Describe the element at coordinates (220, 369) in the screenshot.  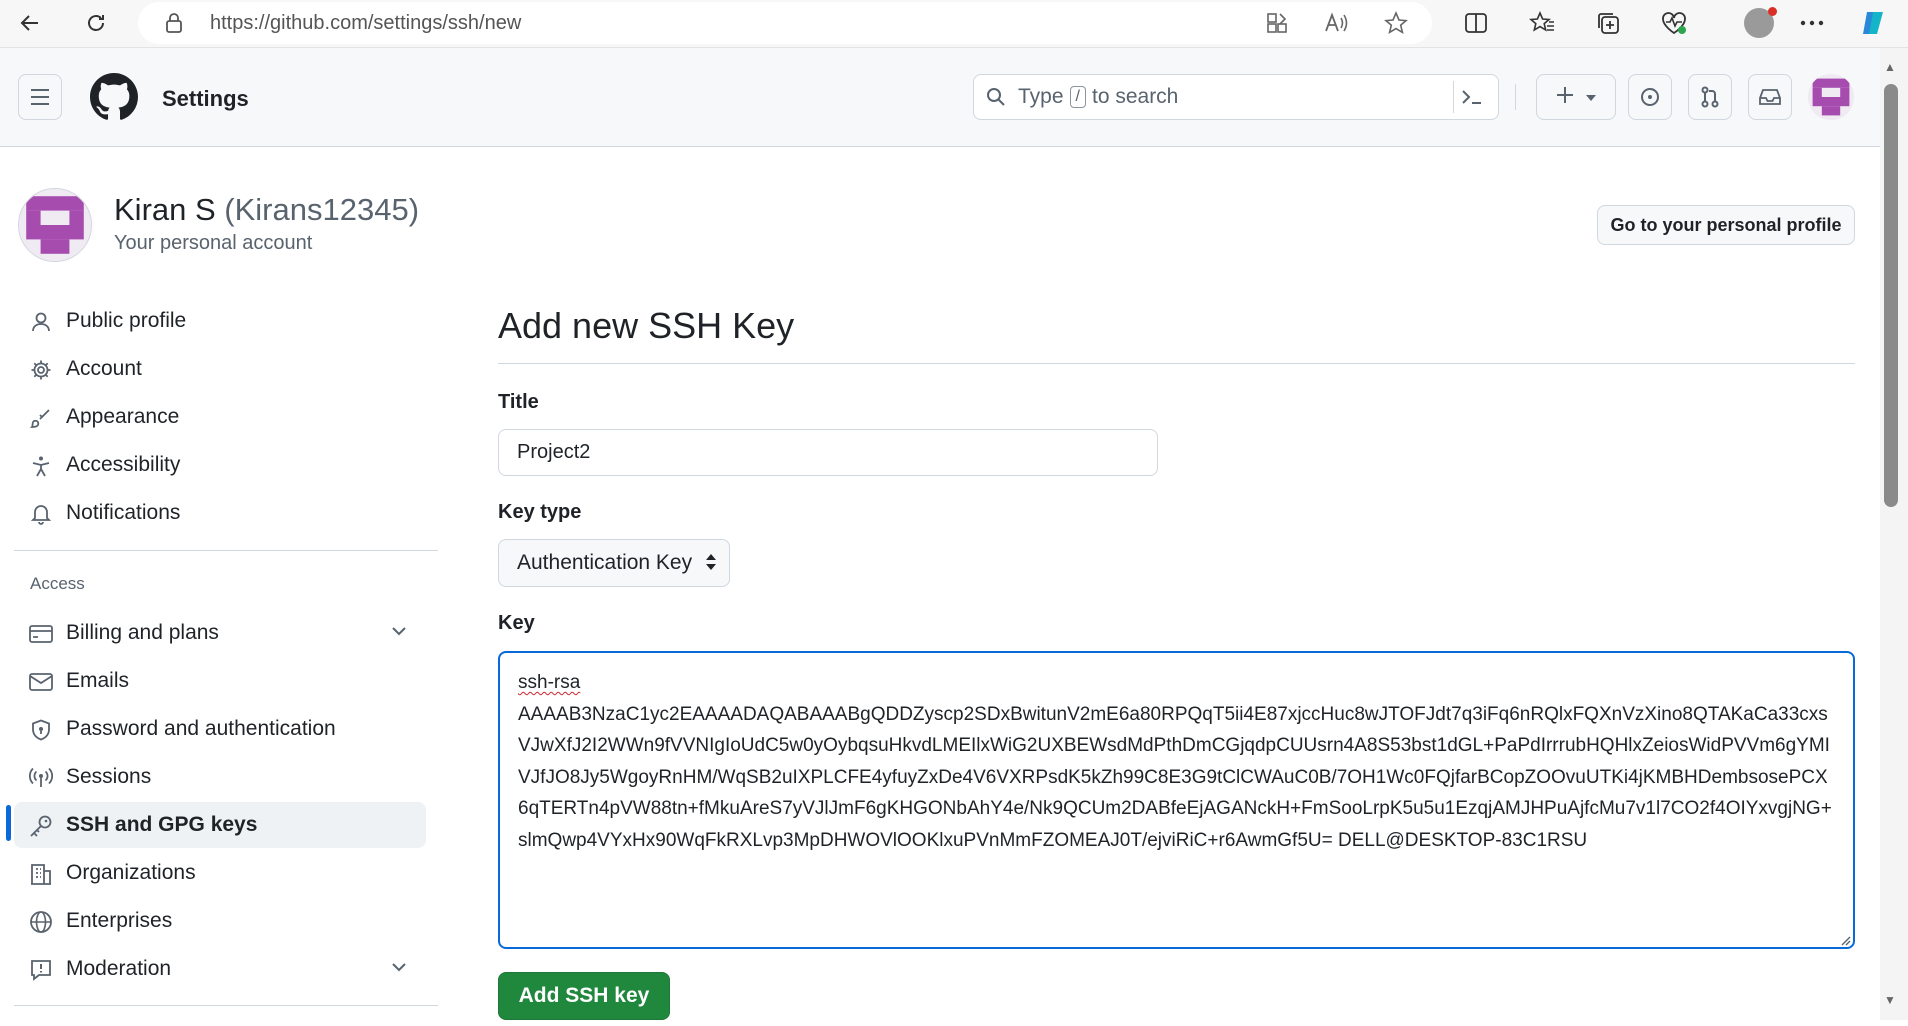
I see `sidebar-item-account: Account` at that location.